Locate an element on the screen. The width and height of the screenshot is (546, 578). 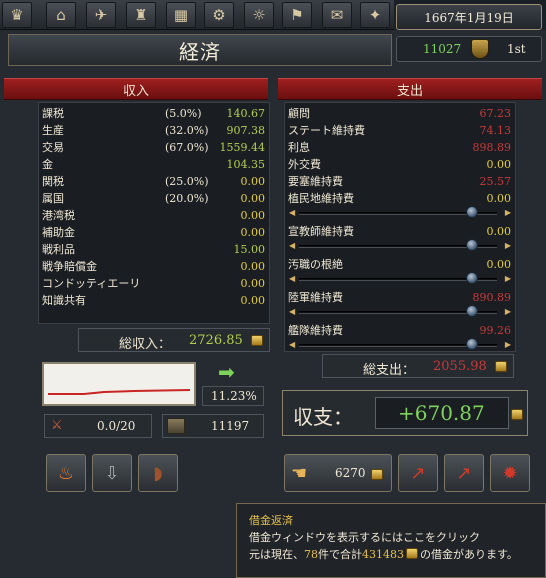
expense-row-label: 顧問 is located at coordinates (299, 113).